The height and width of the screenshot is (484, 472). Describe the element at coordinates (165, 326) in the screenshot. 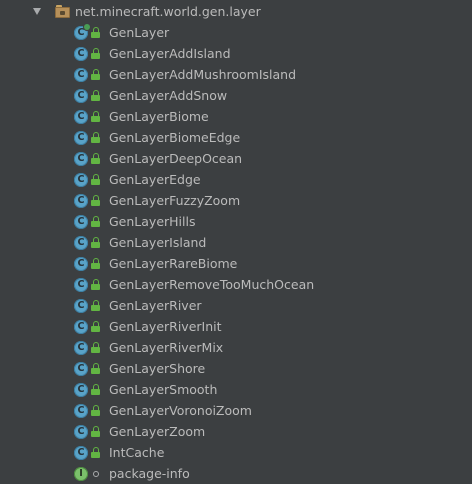

I see `tree-node-label: GenLayerRiverInit` at that location.